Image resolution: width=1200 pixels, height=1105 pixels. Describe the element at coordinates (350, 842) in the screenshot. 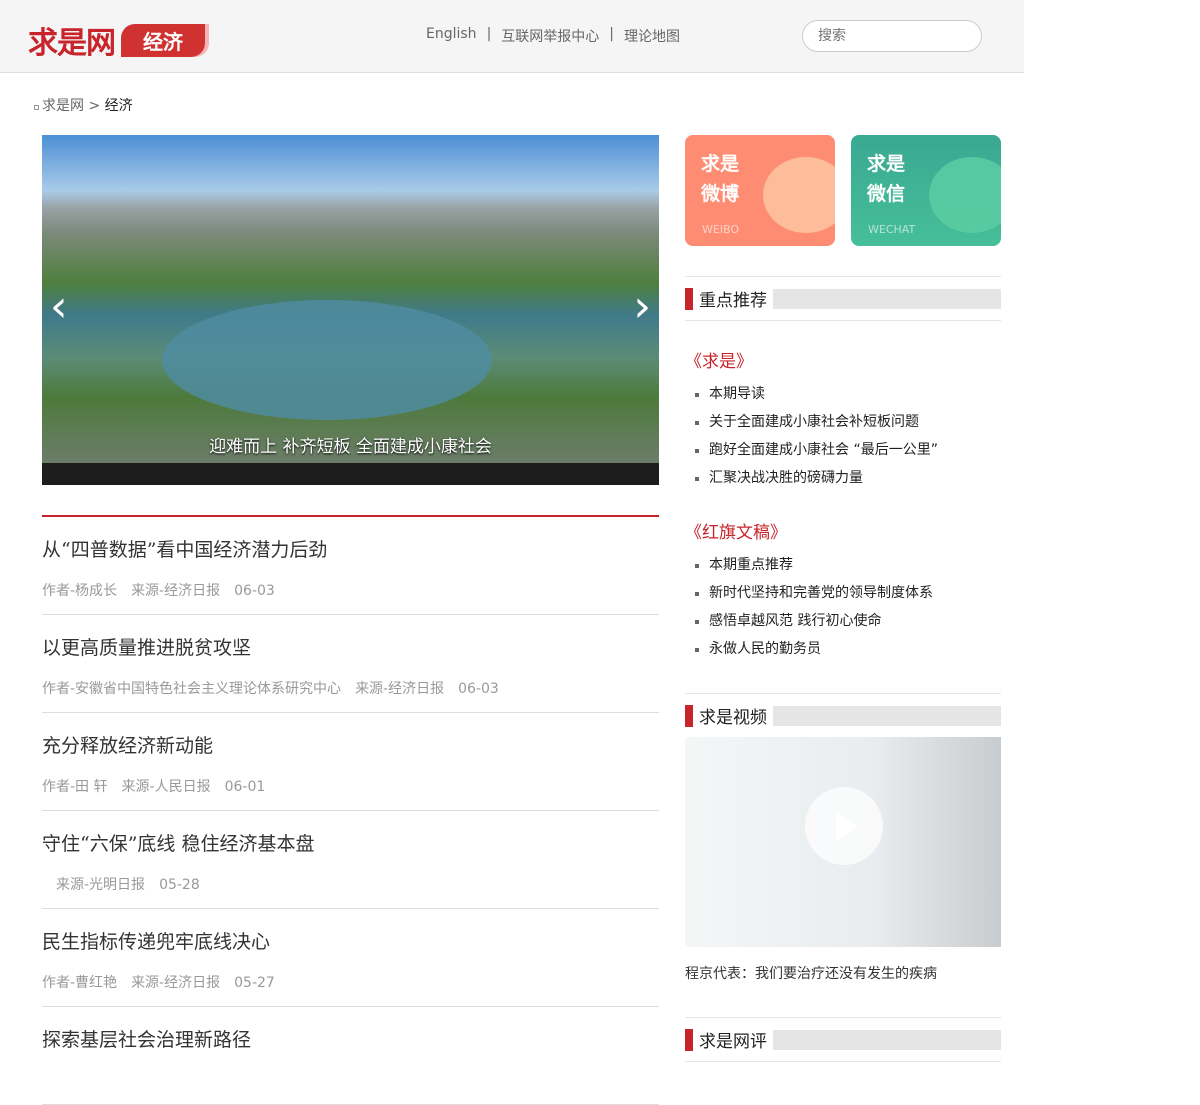

I see `news-title: 守住“六保”底线 稳住经济基本盘` at that location.